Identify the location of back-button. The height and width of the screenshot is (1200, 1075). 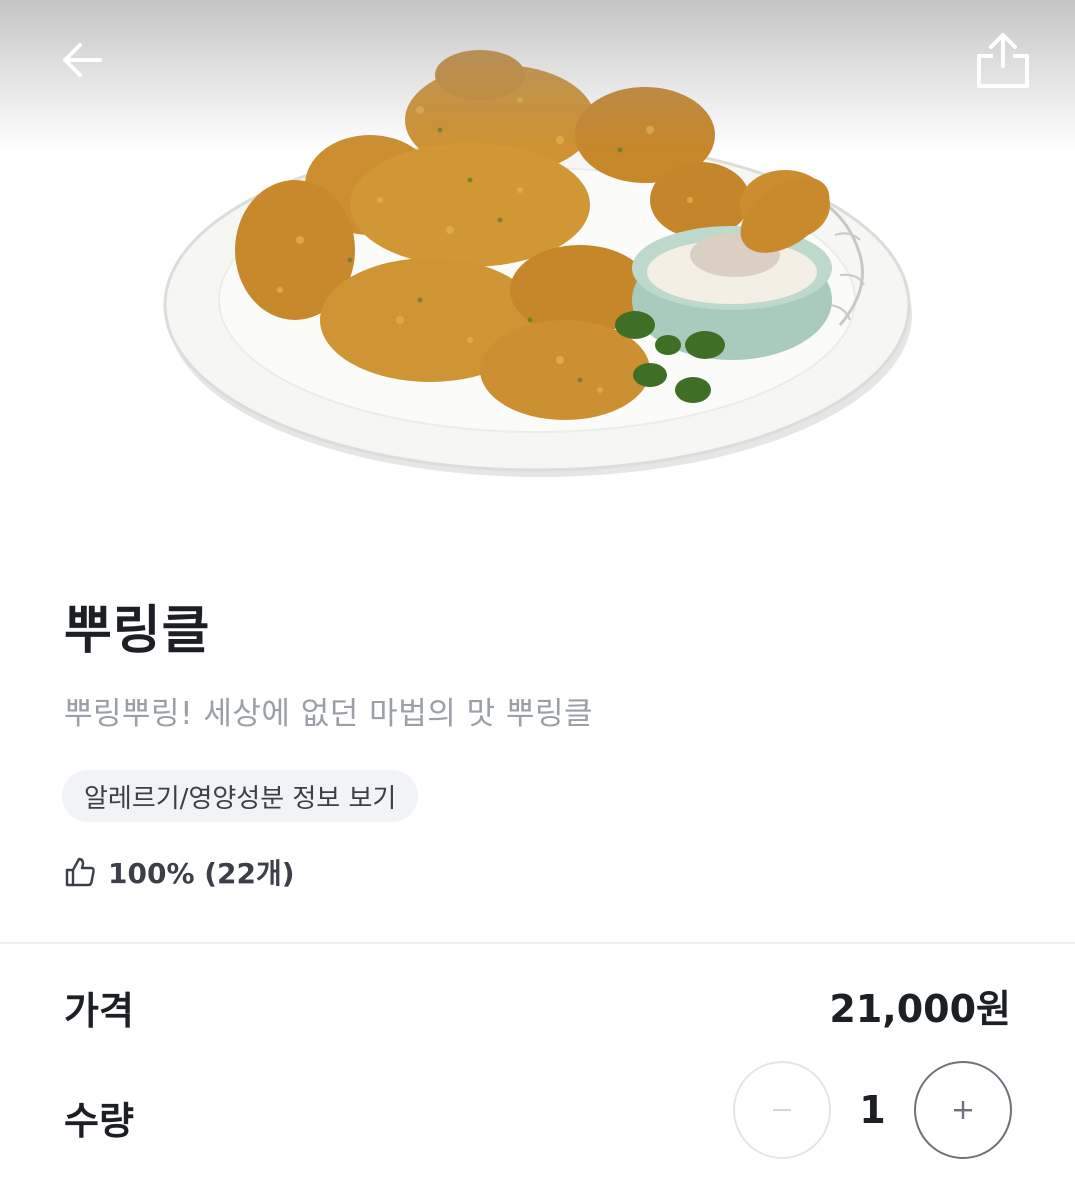
(82, 60).